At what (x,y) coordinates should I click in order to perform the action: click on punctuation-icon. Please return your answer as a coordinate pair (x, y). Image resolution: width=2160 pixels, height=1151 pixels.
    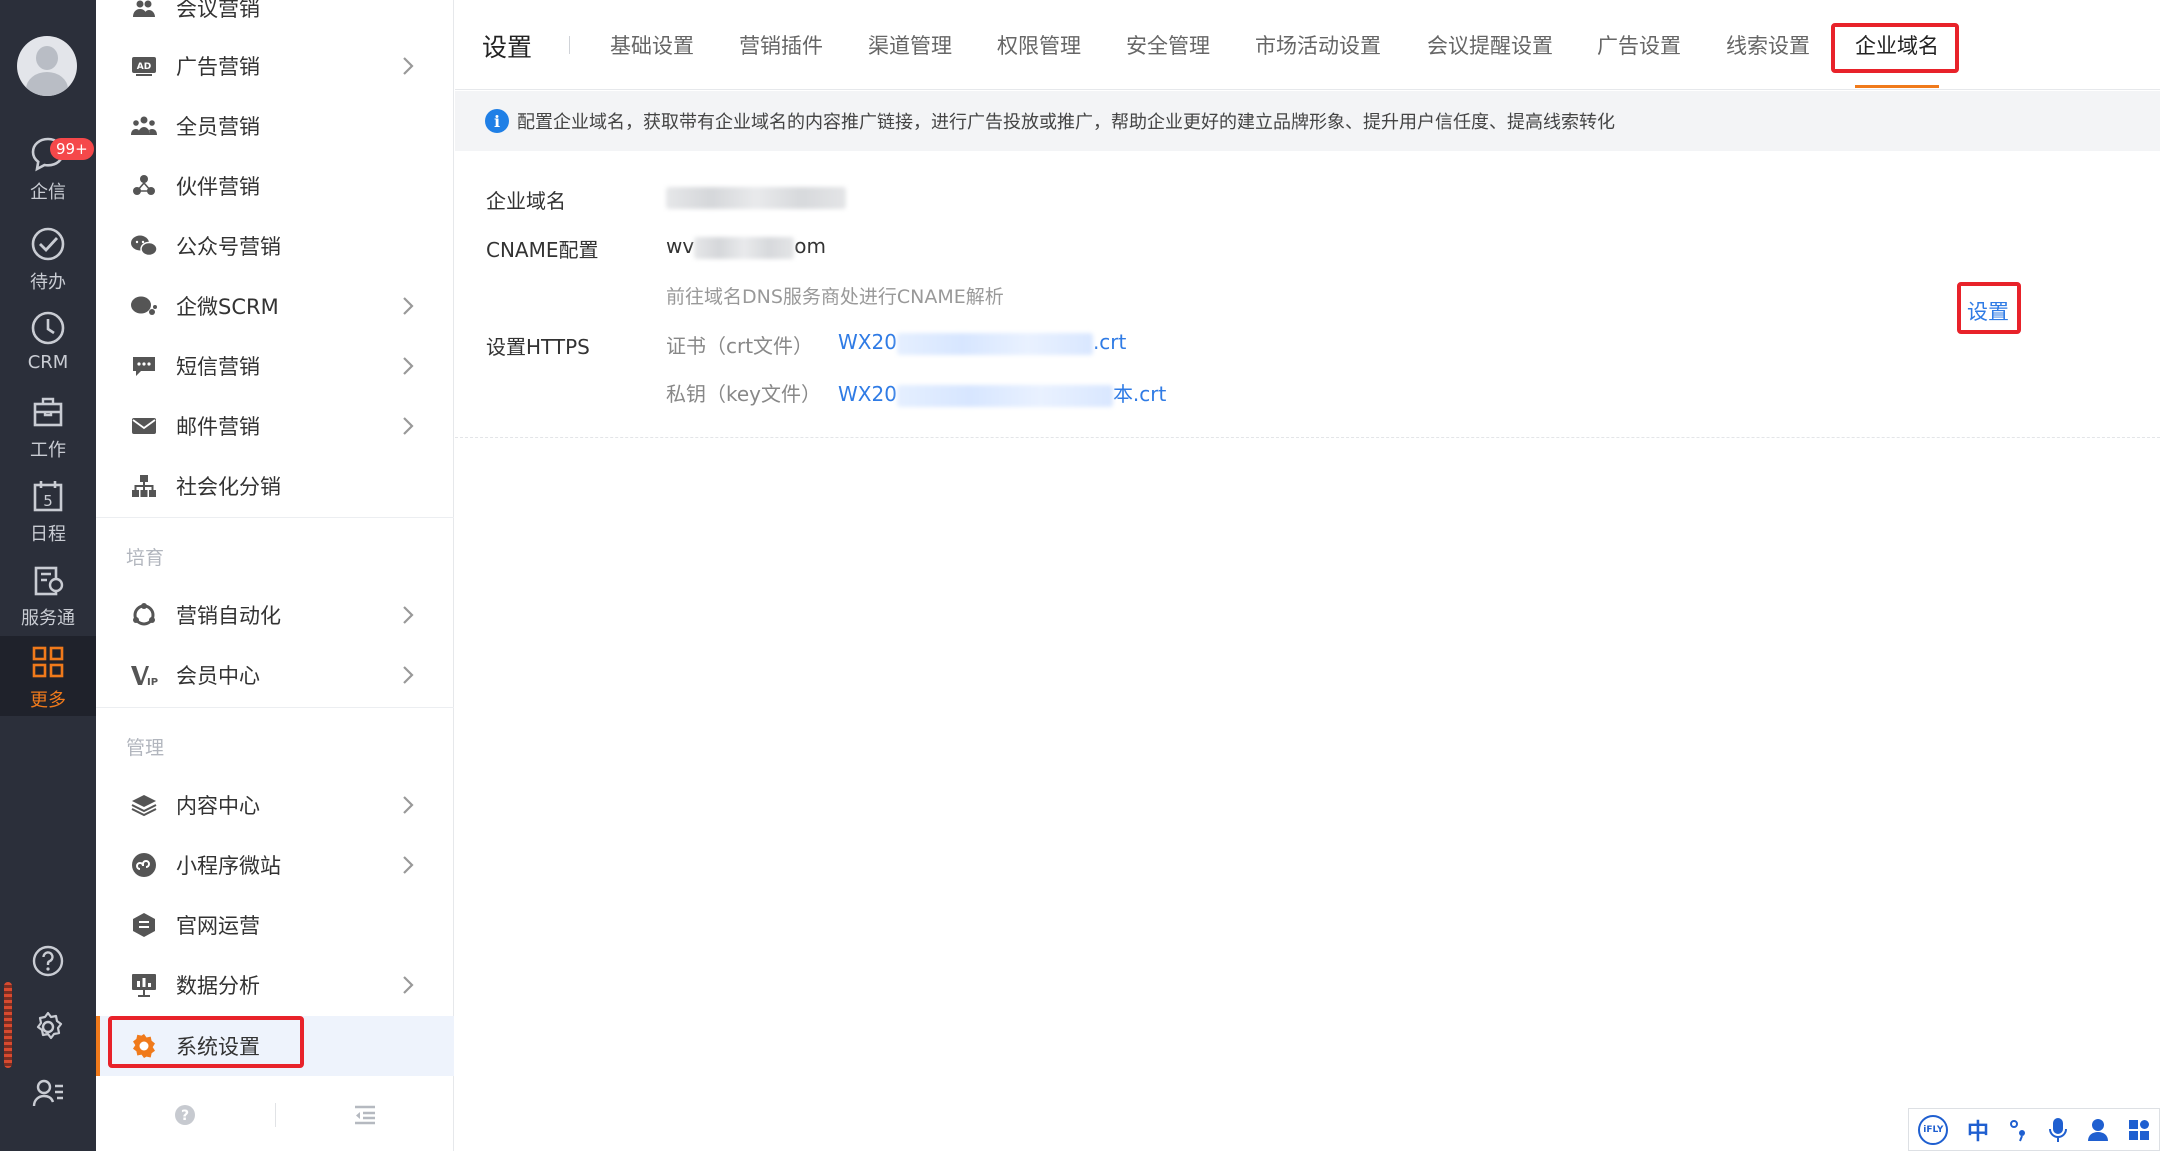
    Looking at the image, I should click on (2019, 1130).